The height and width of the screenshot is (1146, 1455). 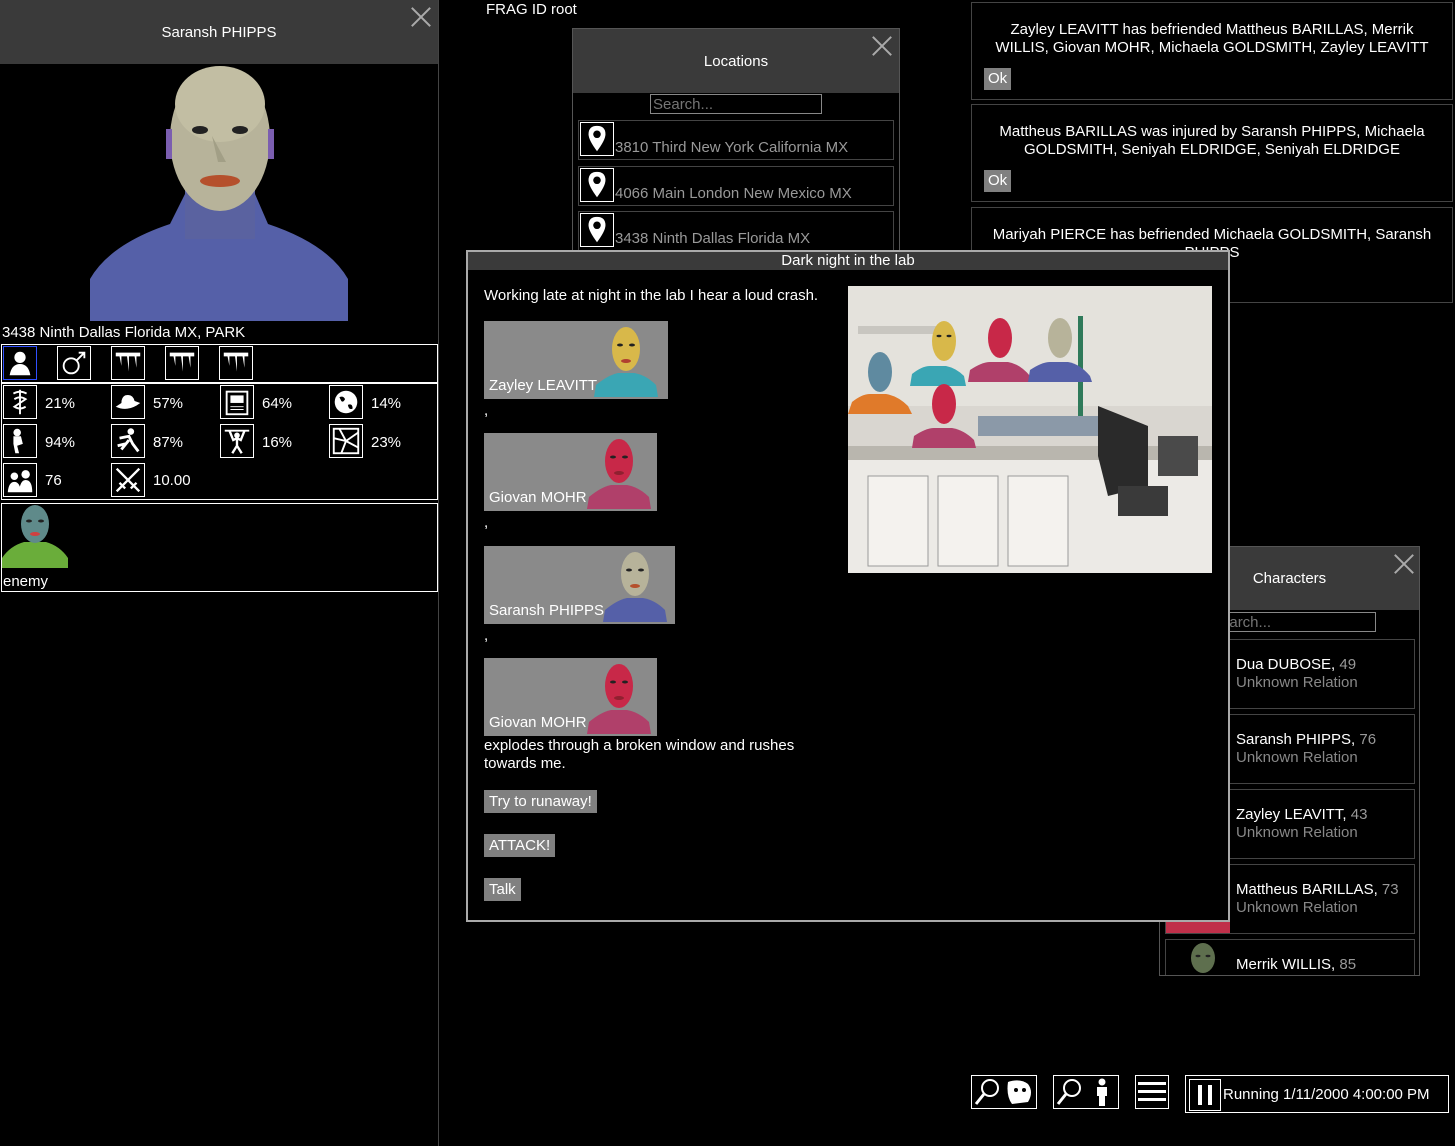 I want to click on male-icon, so click(x=74, y=363).